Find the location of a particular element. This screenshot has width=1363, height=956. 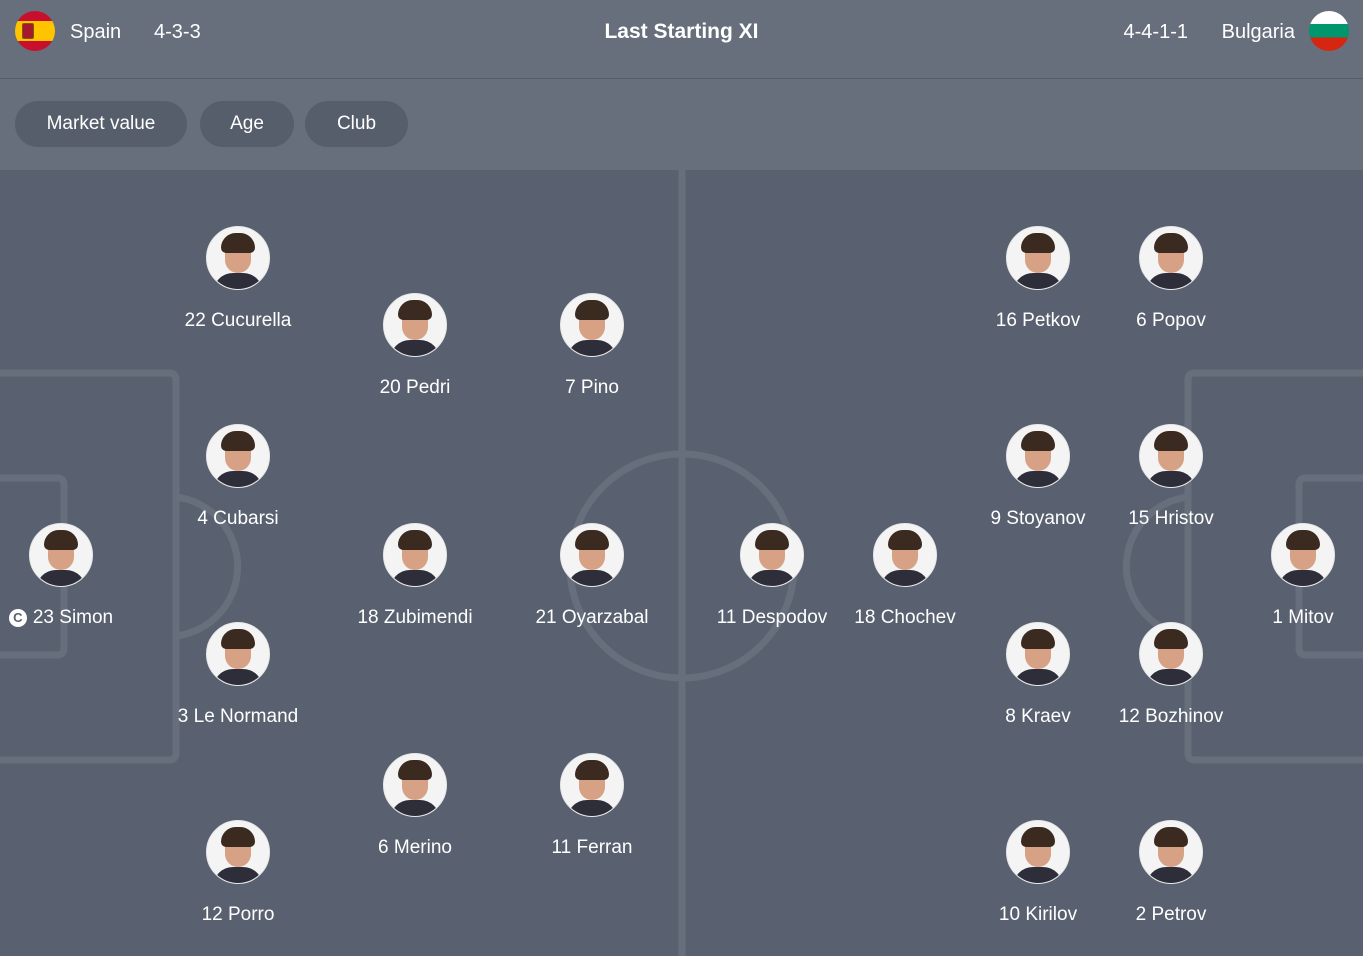

player-mitov: 1 Mitov is located at coordinates (1293, 576).